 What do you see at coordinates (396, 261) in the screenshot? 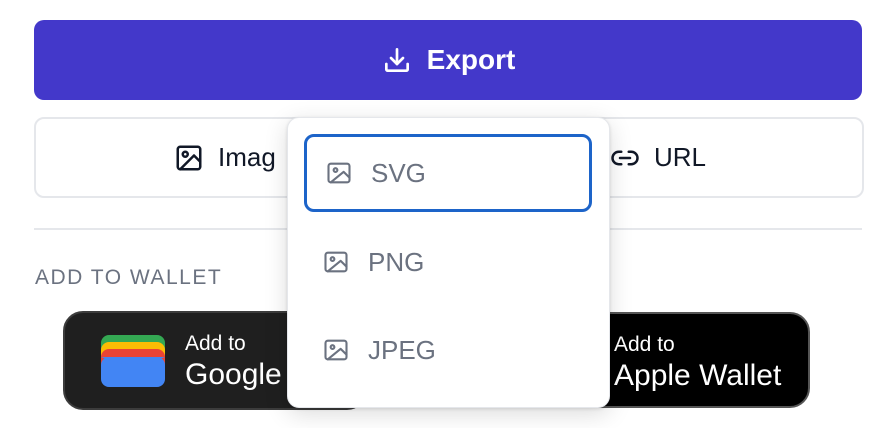
I see `option-label: PNG` at bounding box center [396, 261].